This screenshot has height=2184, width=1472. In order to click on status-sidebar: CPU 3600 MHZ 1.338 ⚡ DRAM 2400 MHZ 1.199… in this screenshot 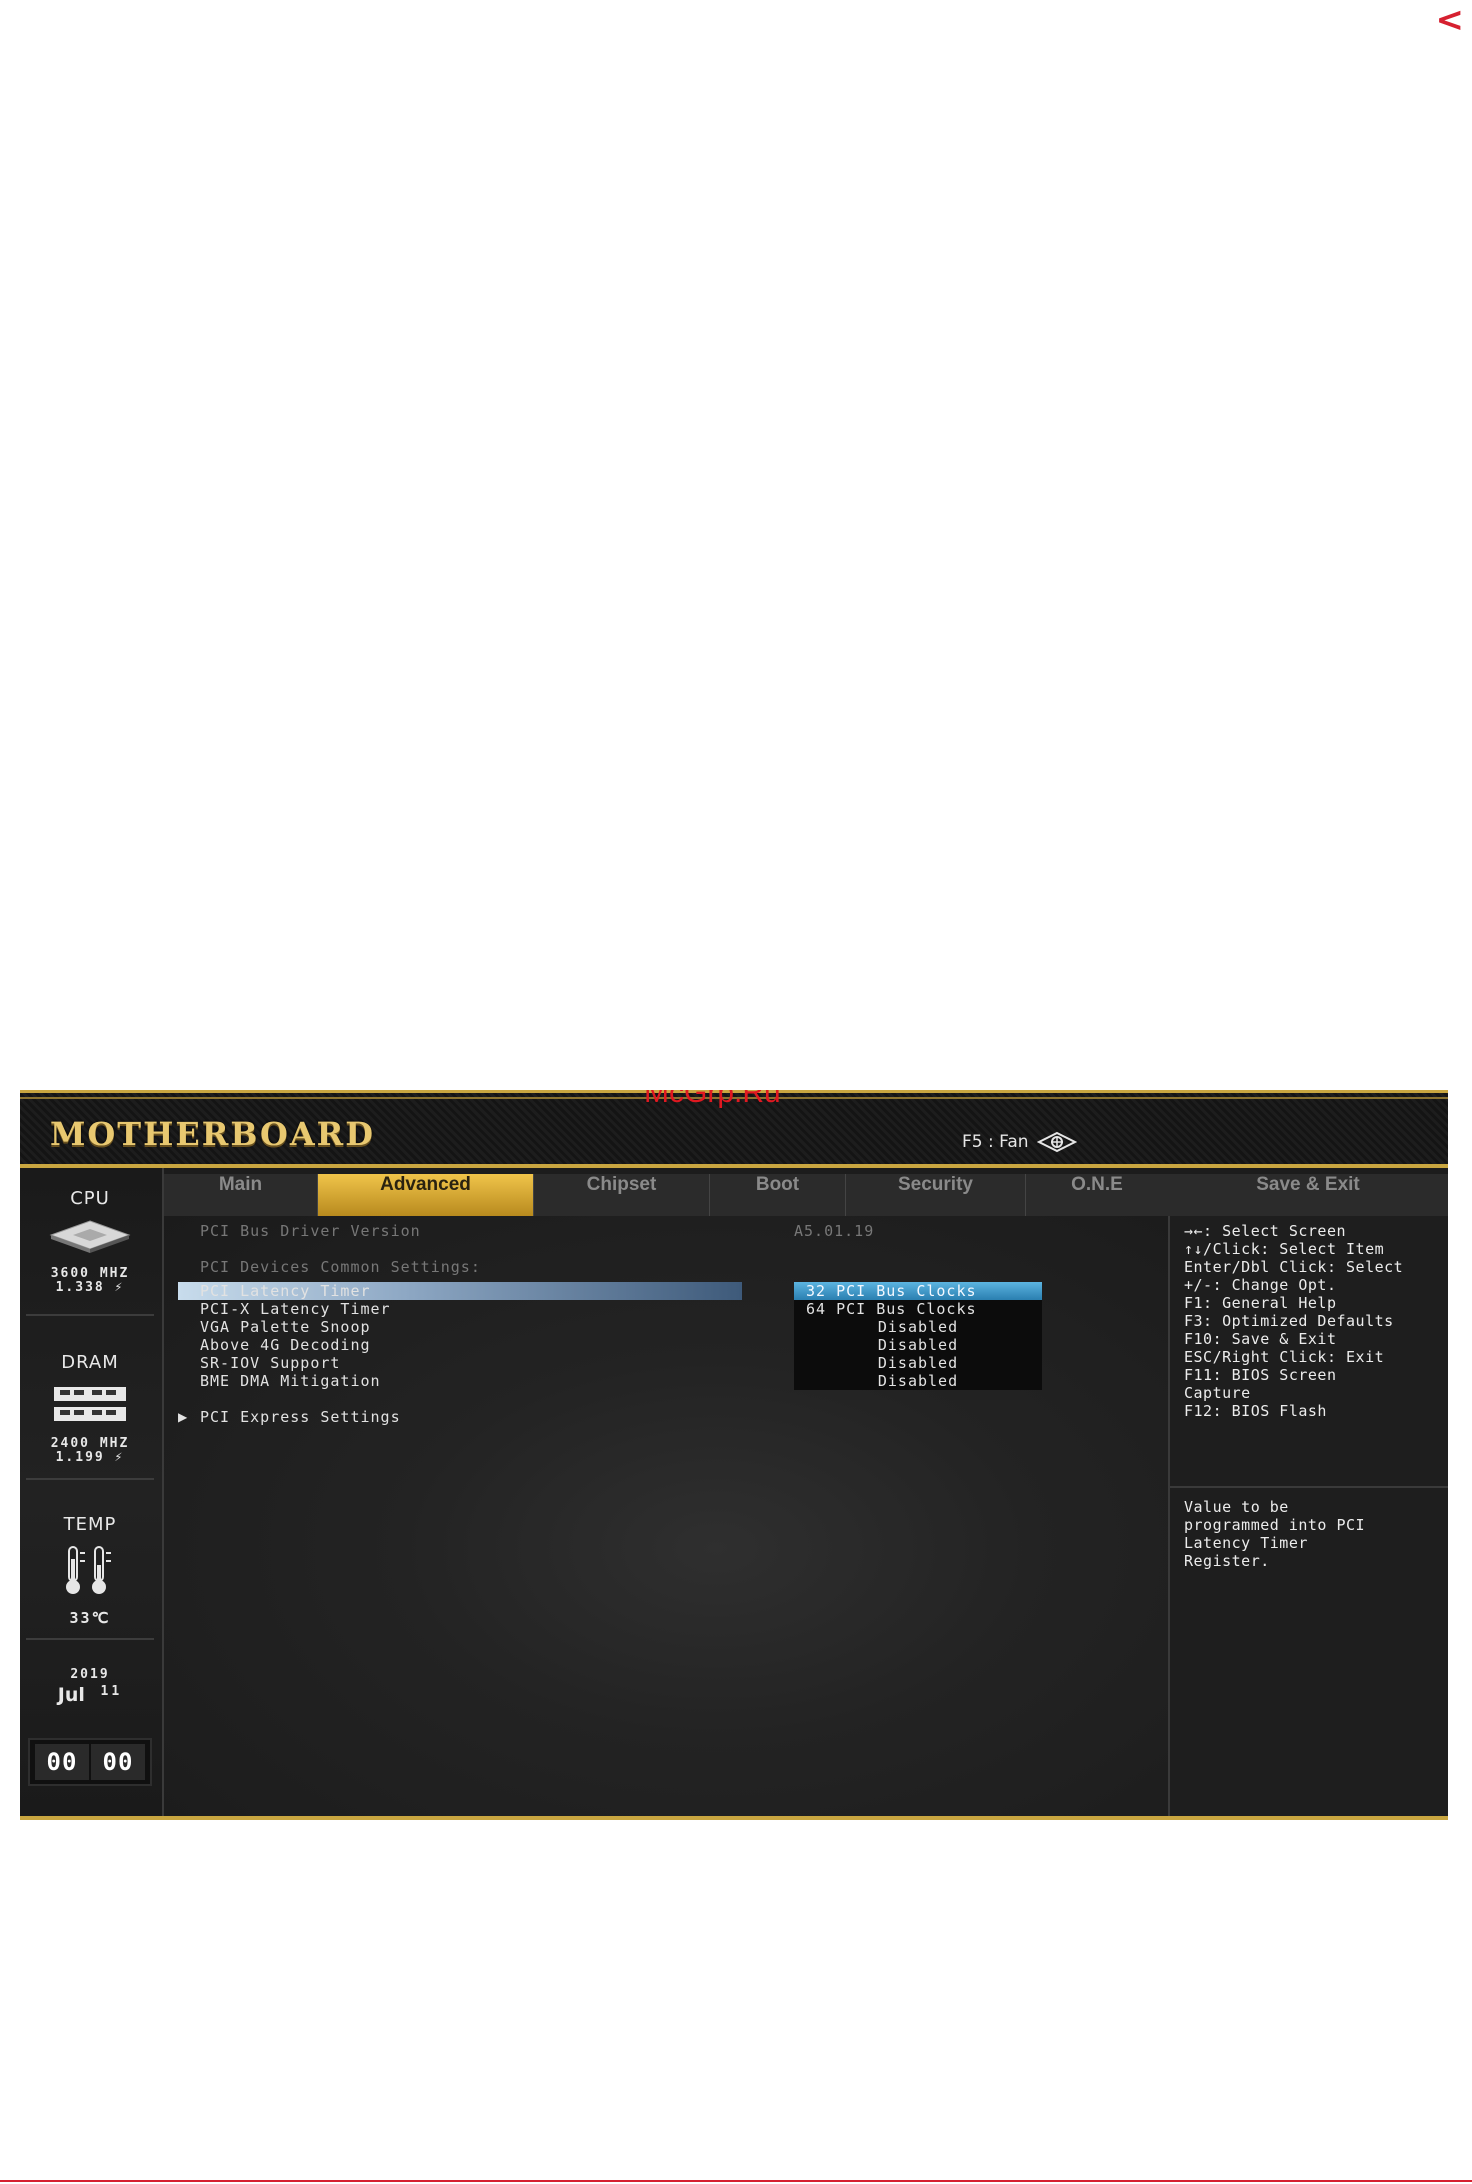, I will do `click(92, 1494)`.